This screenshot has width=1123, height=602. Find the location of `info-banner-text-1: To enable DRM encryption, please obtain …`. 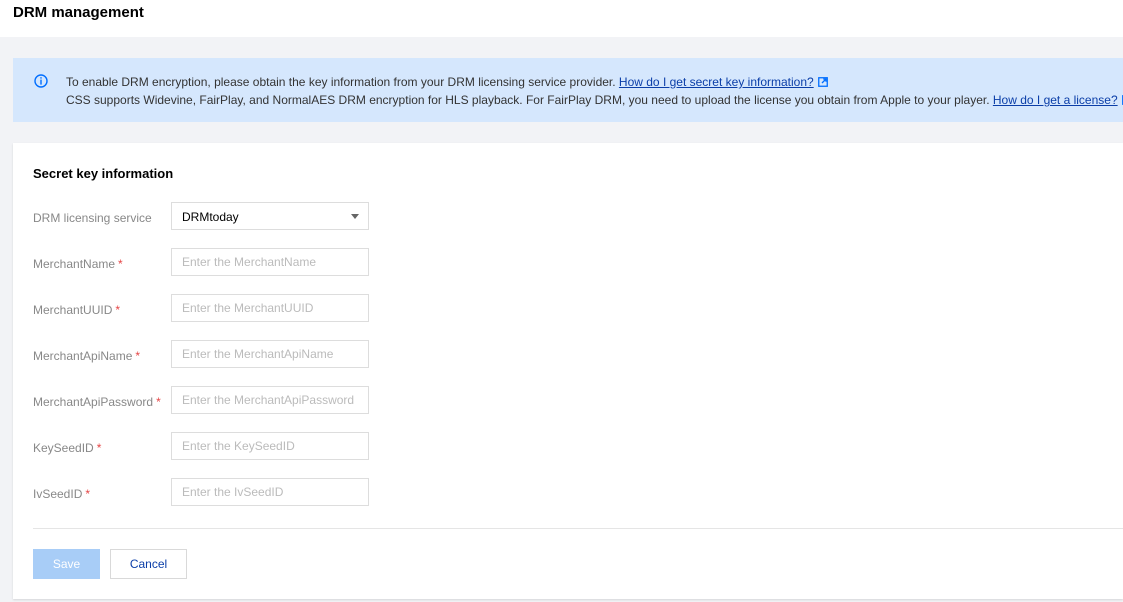

info-banner-text-1: To enable DRM encryption, please obtain … is located at coordinates (342, 82).